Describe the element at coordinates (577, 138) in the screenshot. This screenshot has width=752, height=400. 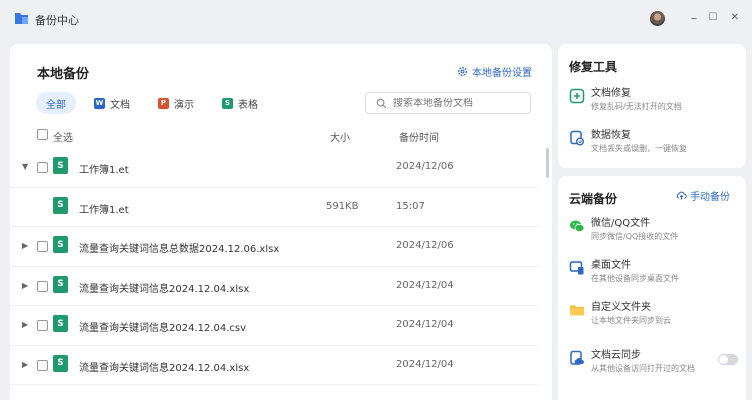
I see `data-recovery-icon` at that location.